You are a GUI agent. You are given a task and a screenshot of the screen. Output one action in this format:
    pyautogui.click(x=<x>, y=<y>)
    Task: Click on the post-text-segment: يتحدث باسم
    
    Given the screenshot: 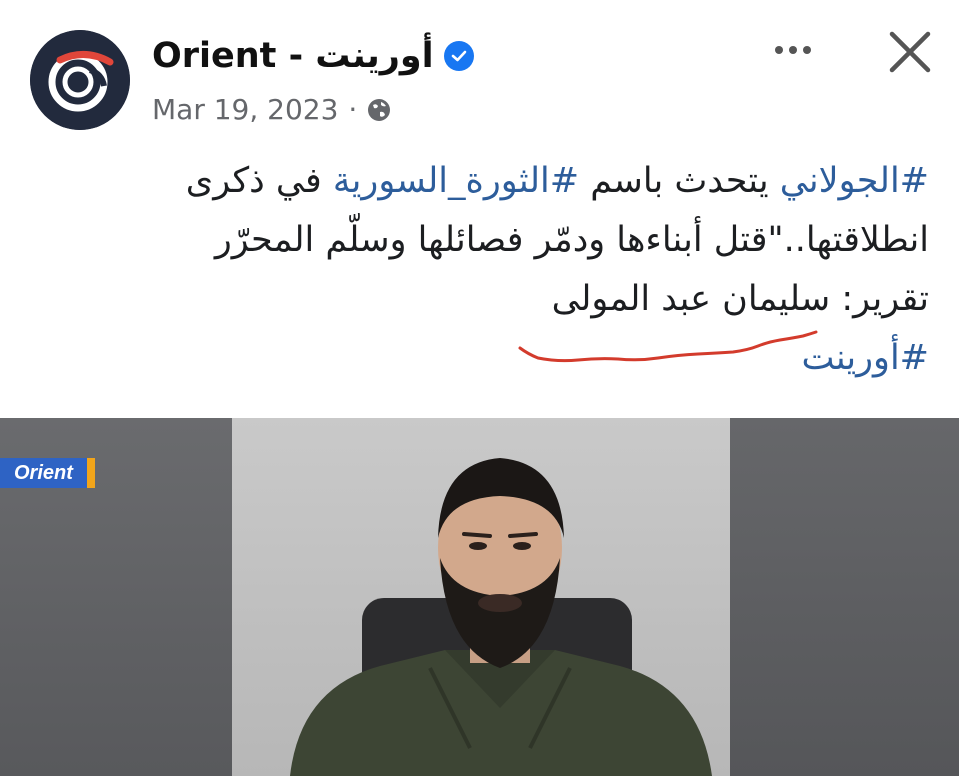 What is the action you would take?
    pyautogui.click(x=679, y=181)
    